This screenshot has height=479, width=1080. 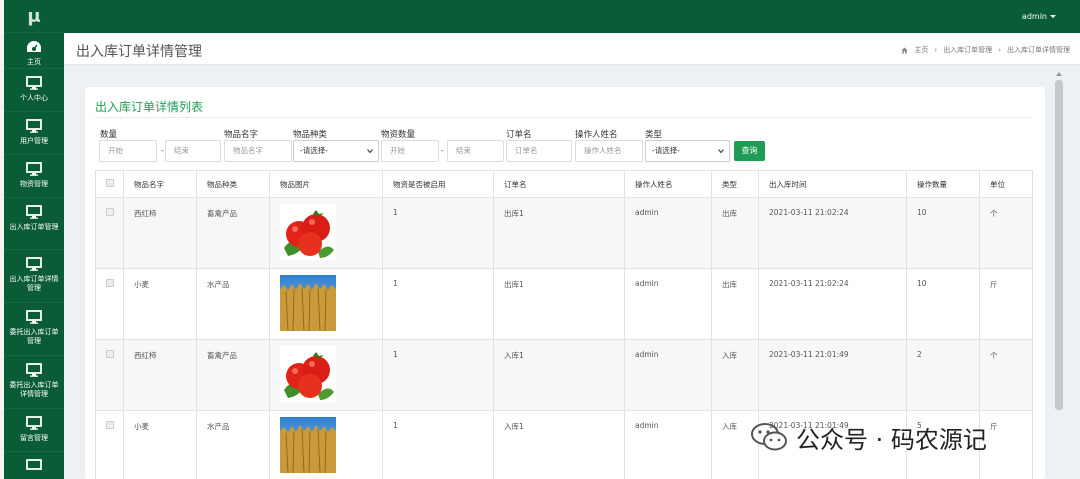 I want to click on sidebar-item-orders: 出入库订单管理, so click(x=34, y=224).